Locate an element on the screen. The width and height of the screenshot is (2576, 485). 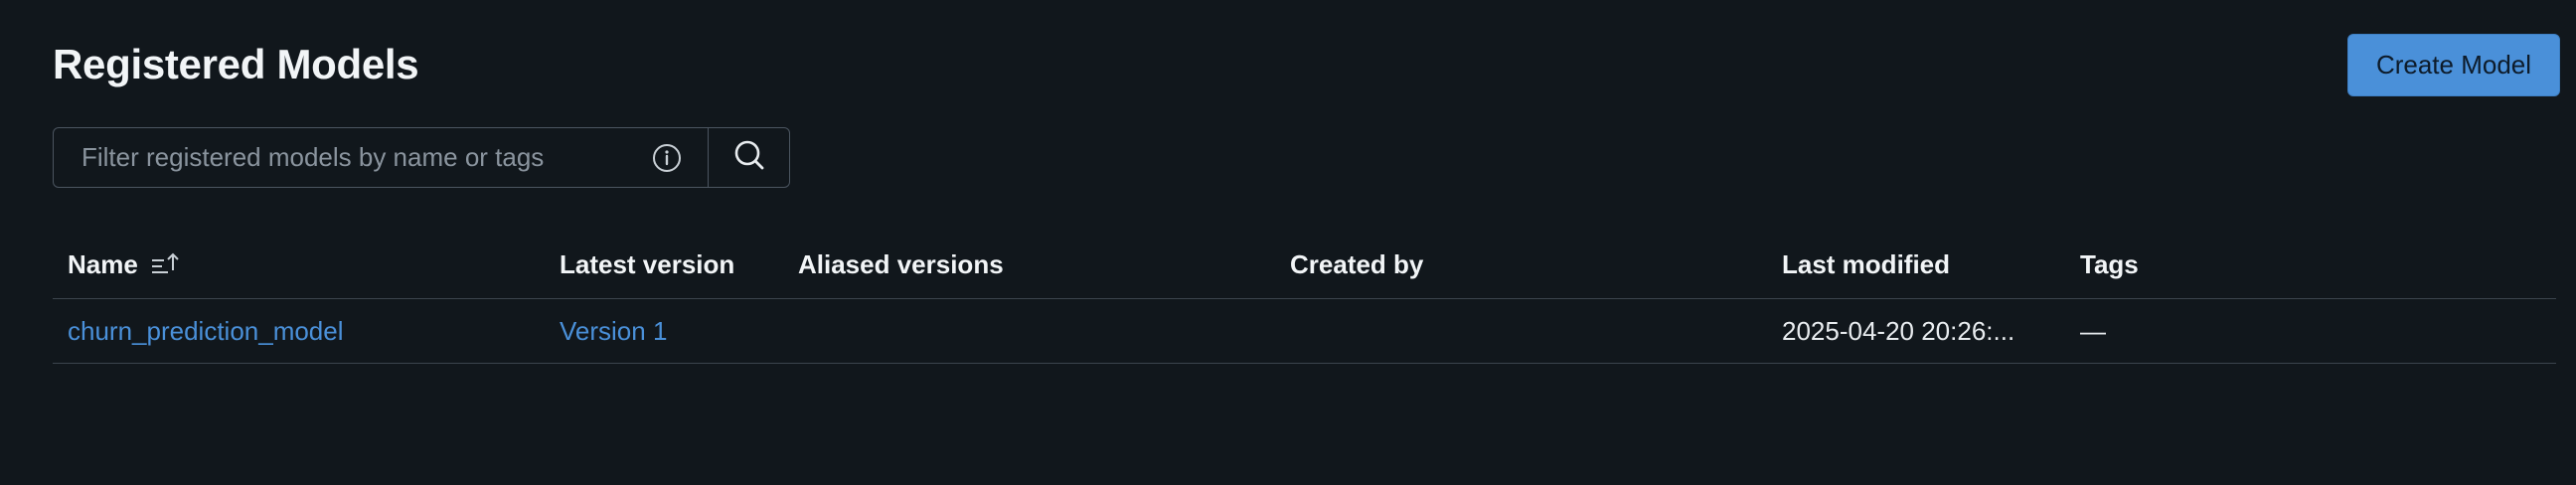
search-bar is located at coordinates (421, 158).